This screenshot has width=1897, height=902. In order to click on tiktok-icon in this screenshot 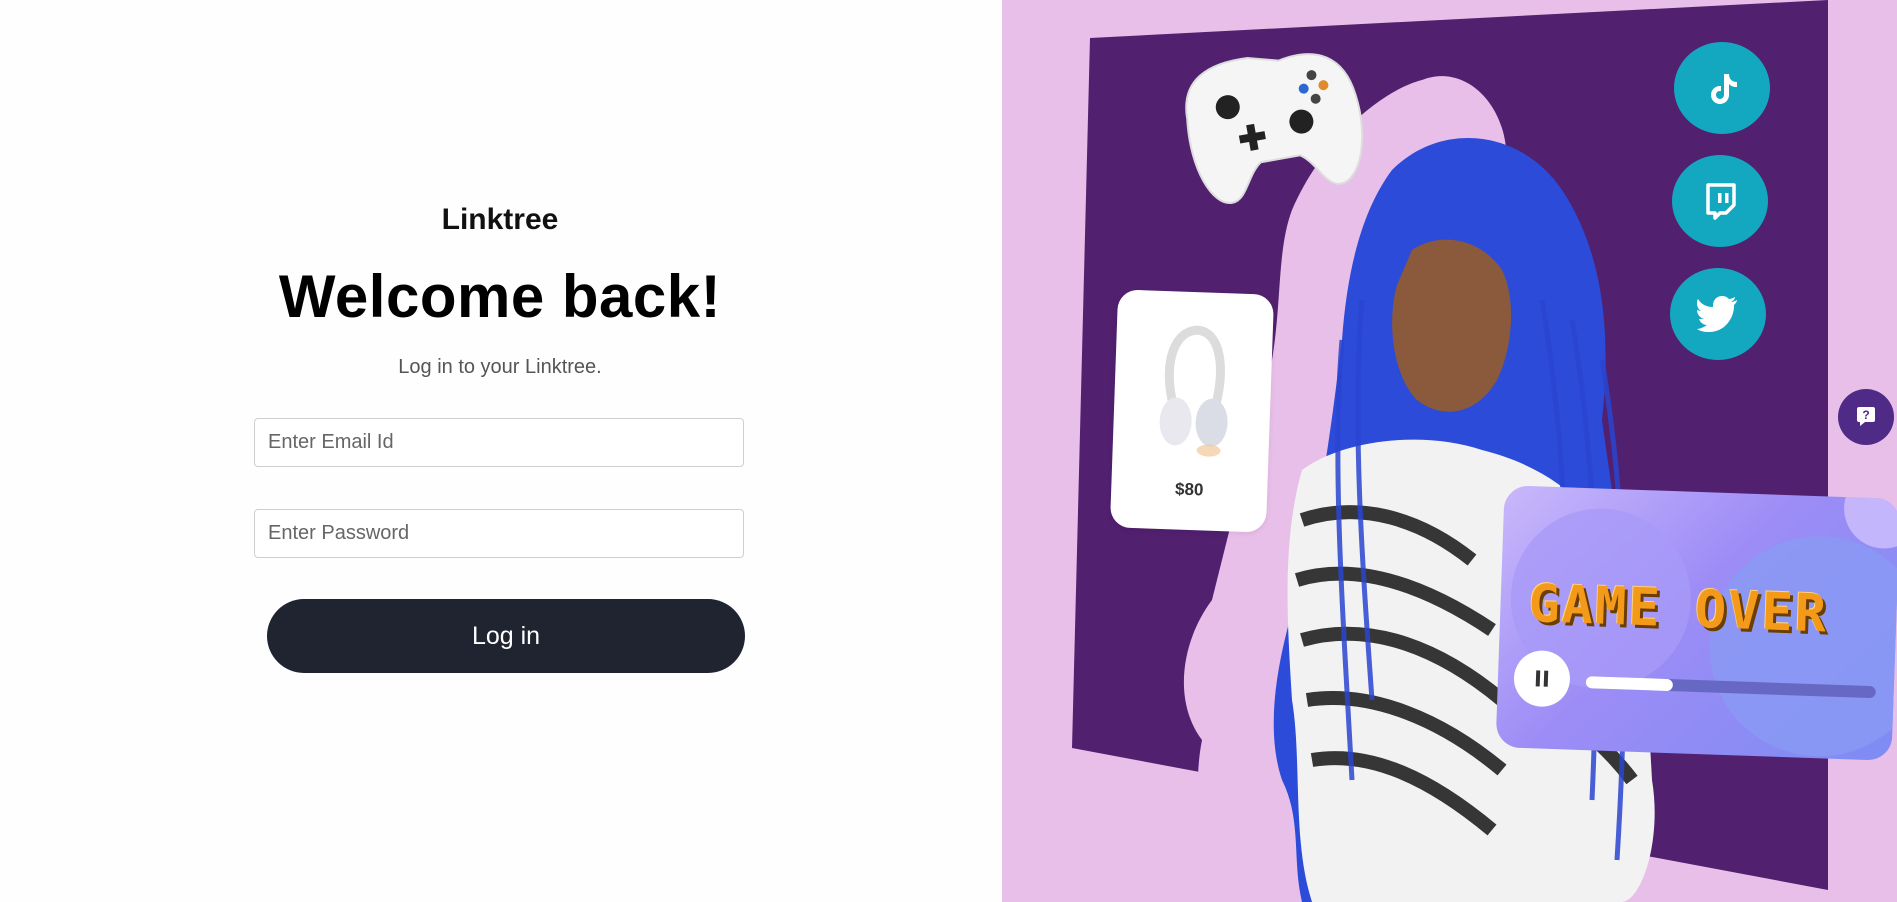, I will do `click(1722, 88)`.